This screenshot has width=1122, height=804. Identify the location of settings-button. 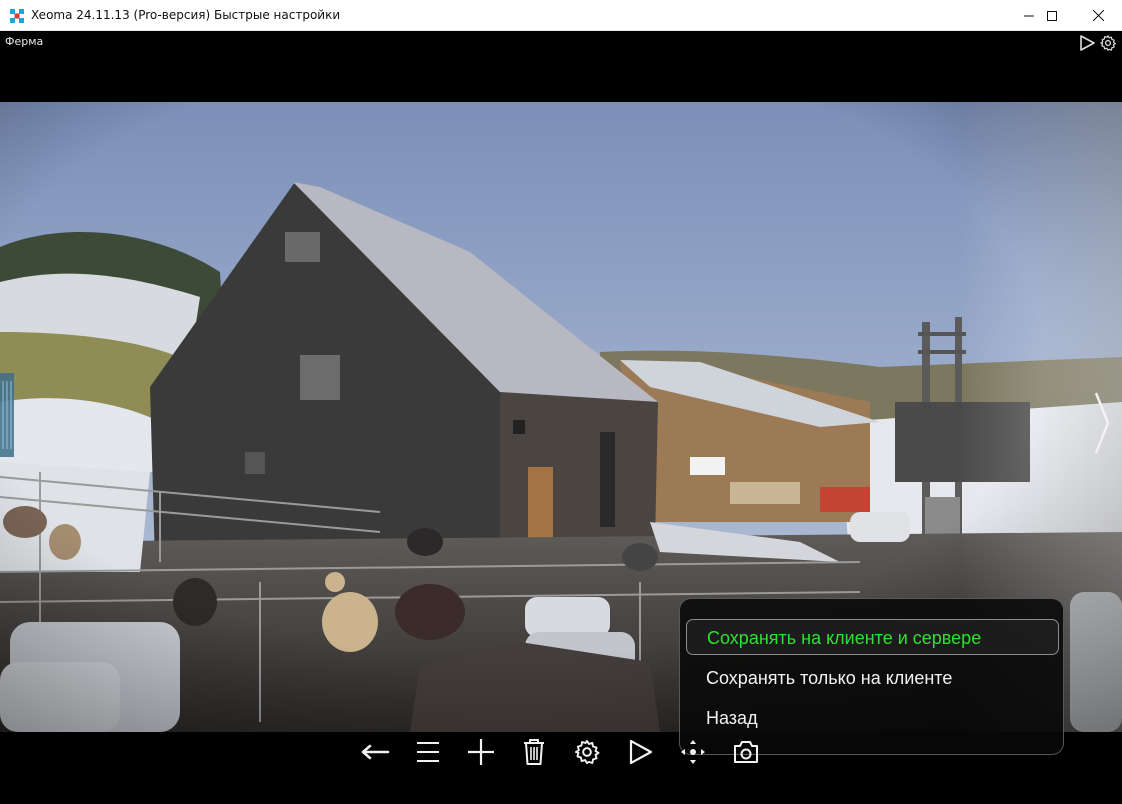
(587, 752).